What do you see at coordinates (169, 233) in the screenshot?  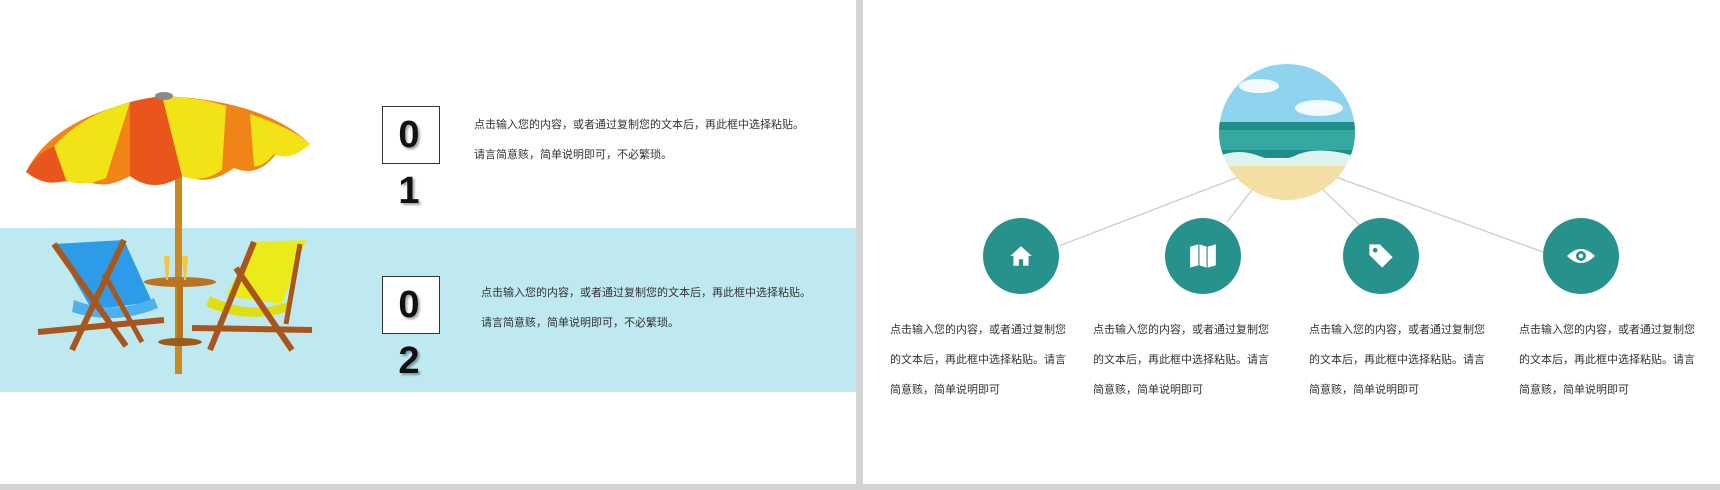 I see `beach-umbrella-chairs-illustration` at bounding box center [169, 233].